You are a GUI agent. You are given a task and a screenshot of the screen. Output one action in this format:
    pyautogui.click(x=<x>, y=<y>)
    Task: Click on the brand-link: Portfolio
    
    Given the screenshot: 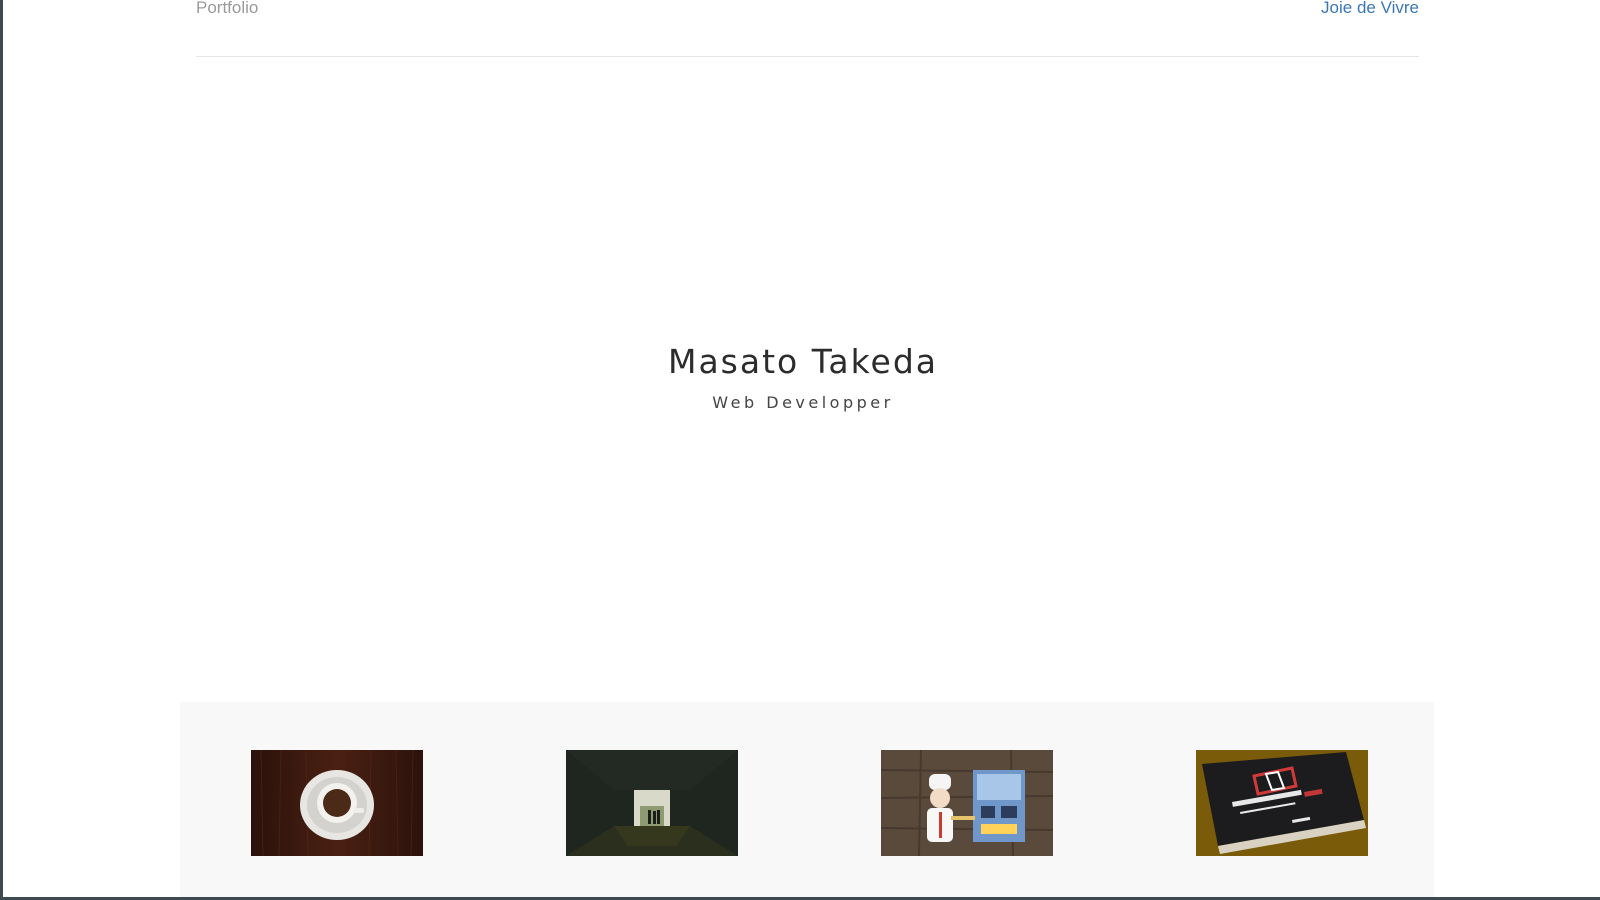 What is the action you would take?
    pyautogui.click(x=227, y=9)
    